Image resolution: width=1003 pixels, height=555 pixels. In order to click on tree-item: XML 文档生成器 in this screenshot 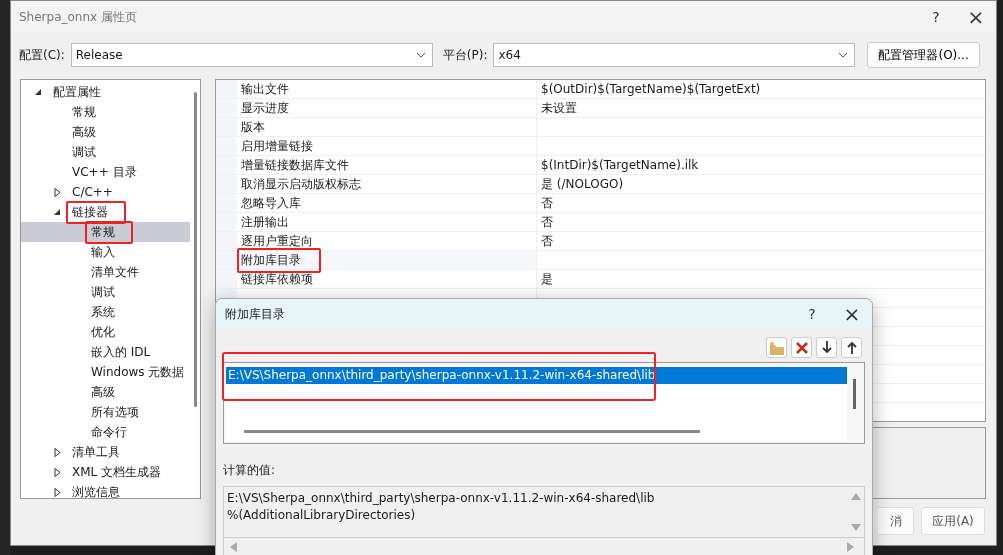, I will do `click(106, 472)`.